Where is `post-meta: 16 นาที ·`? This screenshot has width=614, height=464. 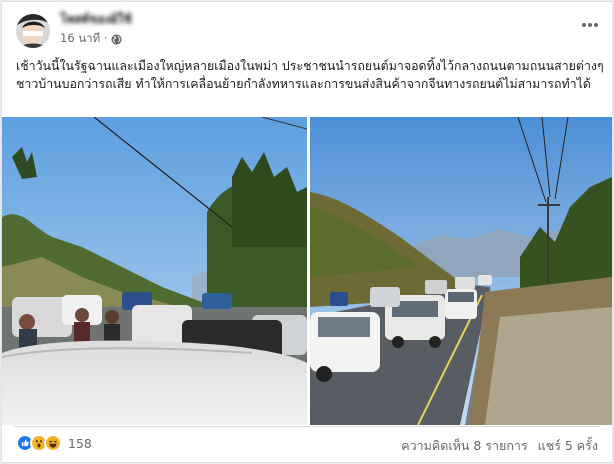
post-meta: 16 นาที · is located at coordinates (91, 39).